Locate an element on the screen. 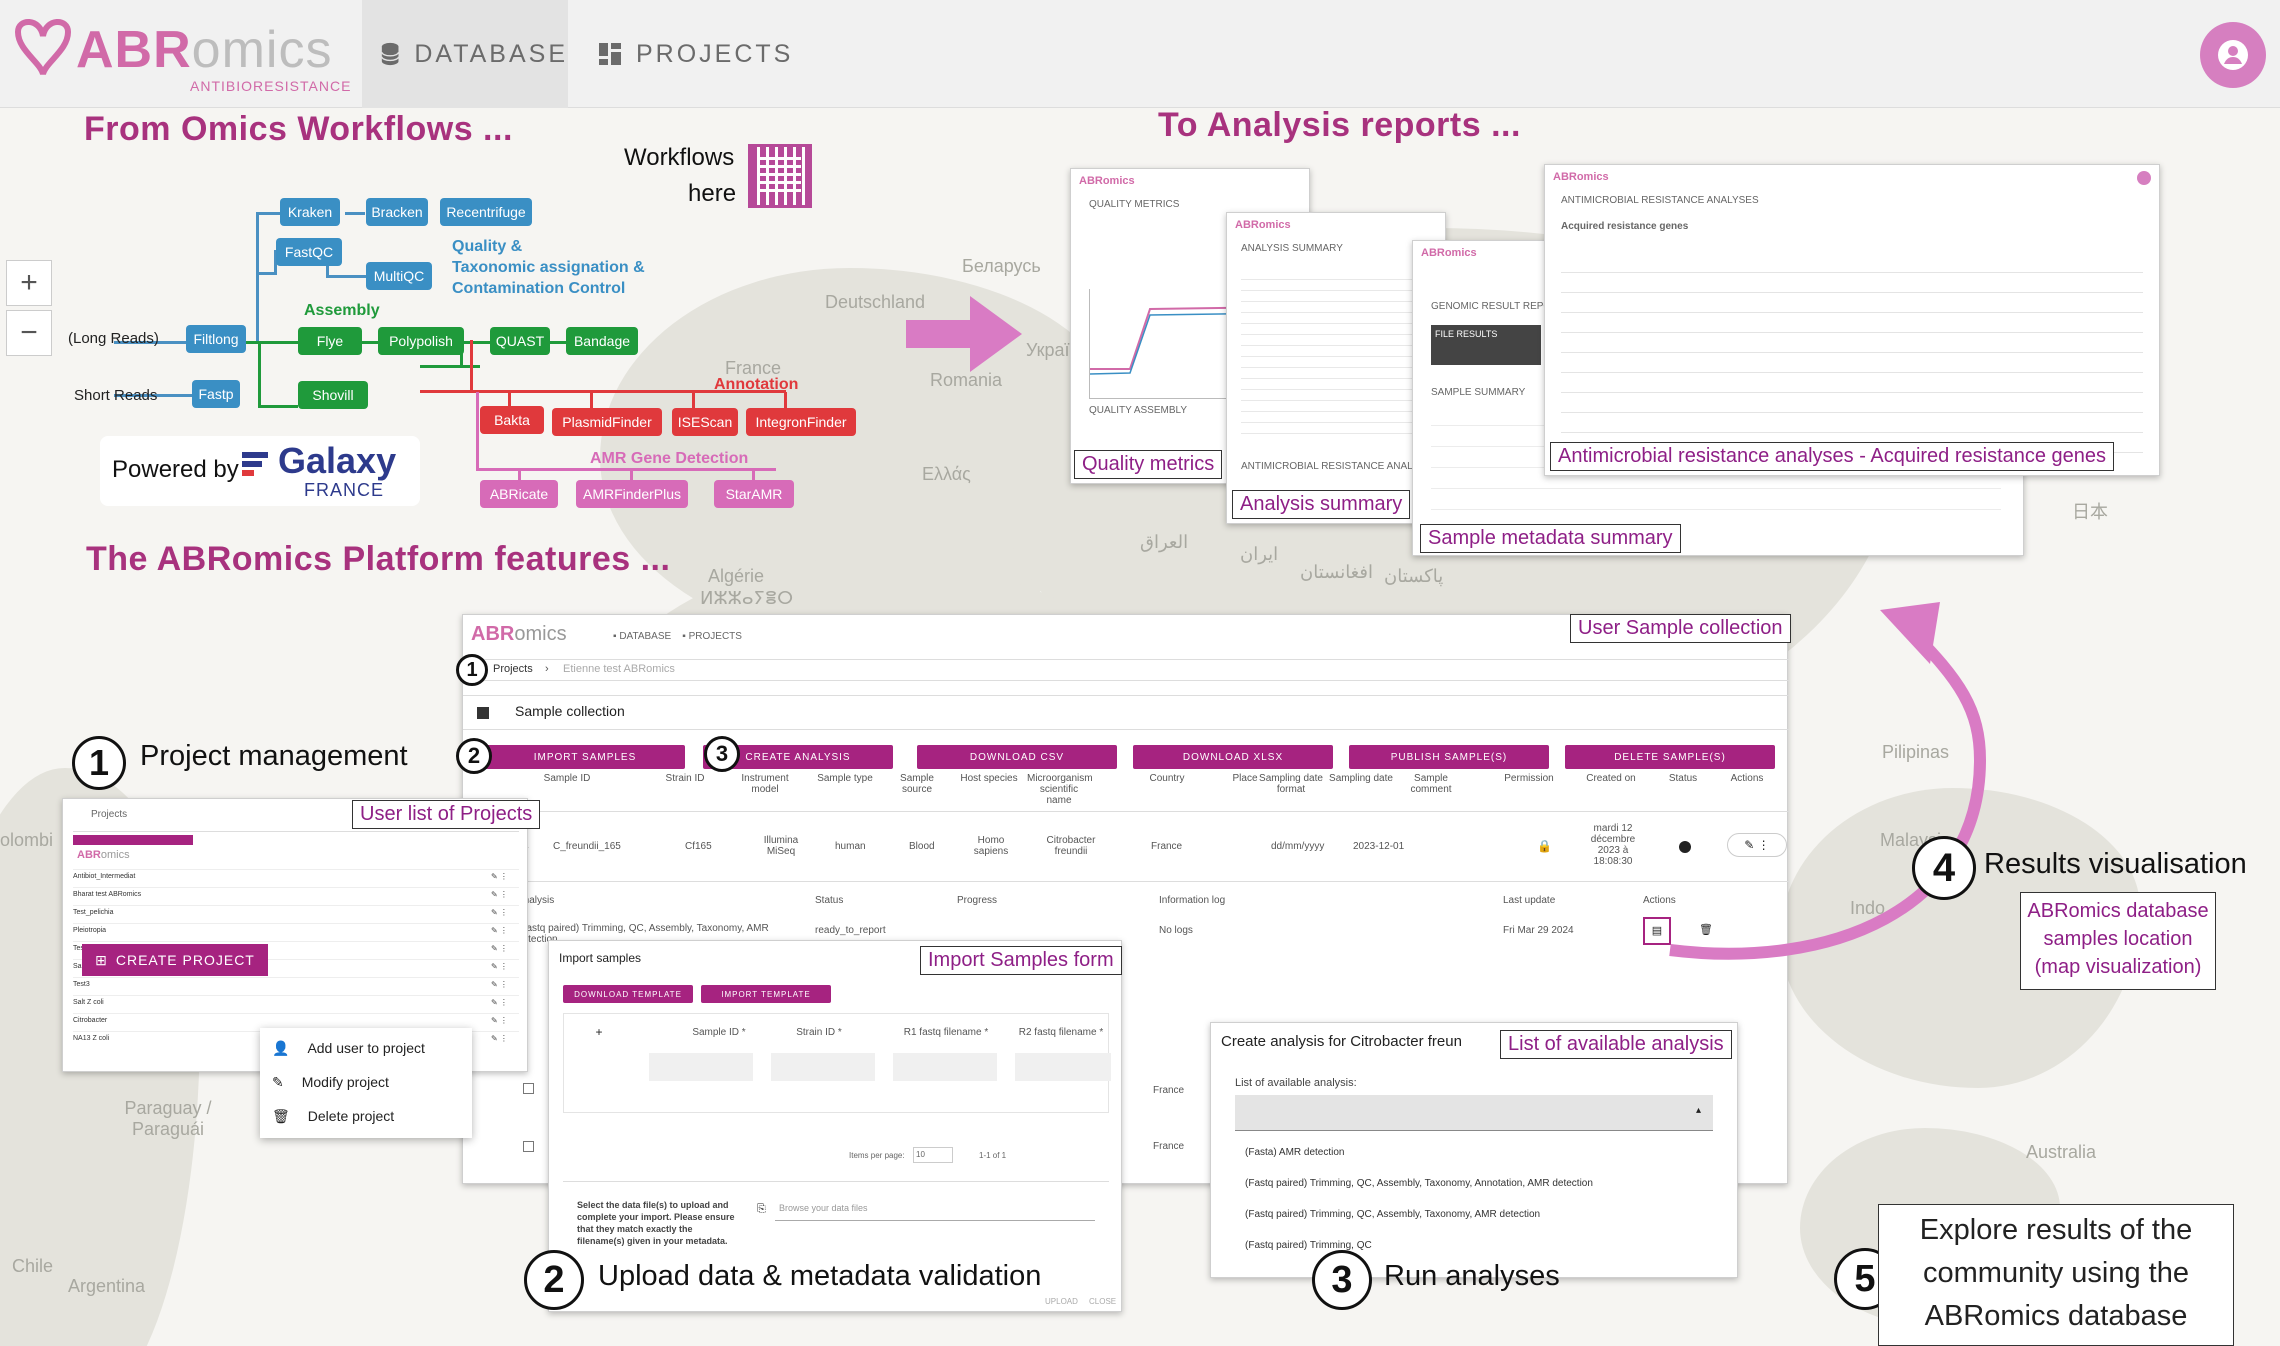  tool-plasmidfinder: PlasmidFinder is located at coordinates (607, 422).